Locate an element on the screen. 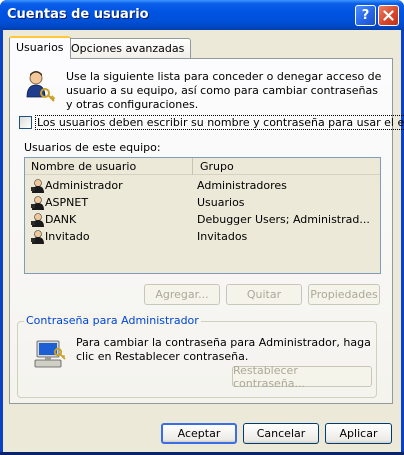 Image resolution: width=404 pixels, height=455 pixels. title-bar: Cuentas de usuario ? is located at coordinates (202, 15).